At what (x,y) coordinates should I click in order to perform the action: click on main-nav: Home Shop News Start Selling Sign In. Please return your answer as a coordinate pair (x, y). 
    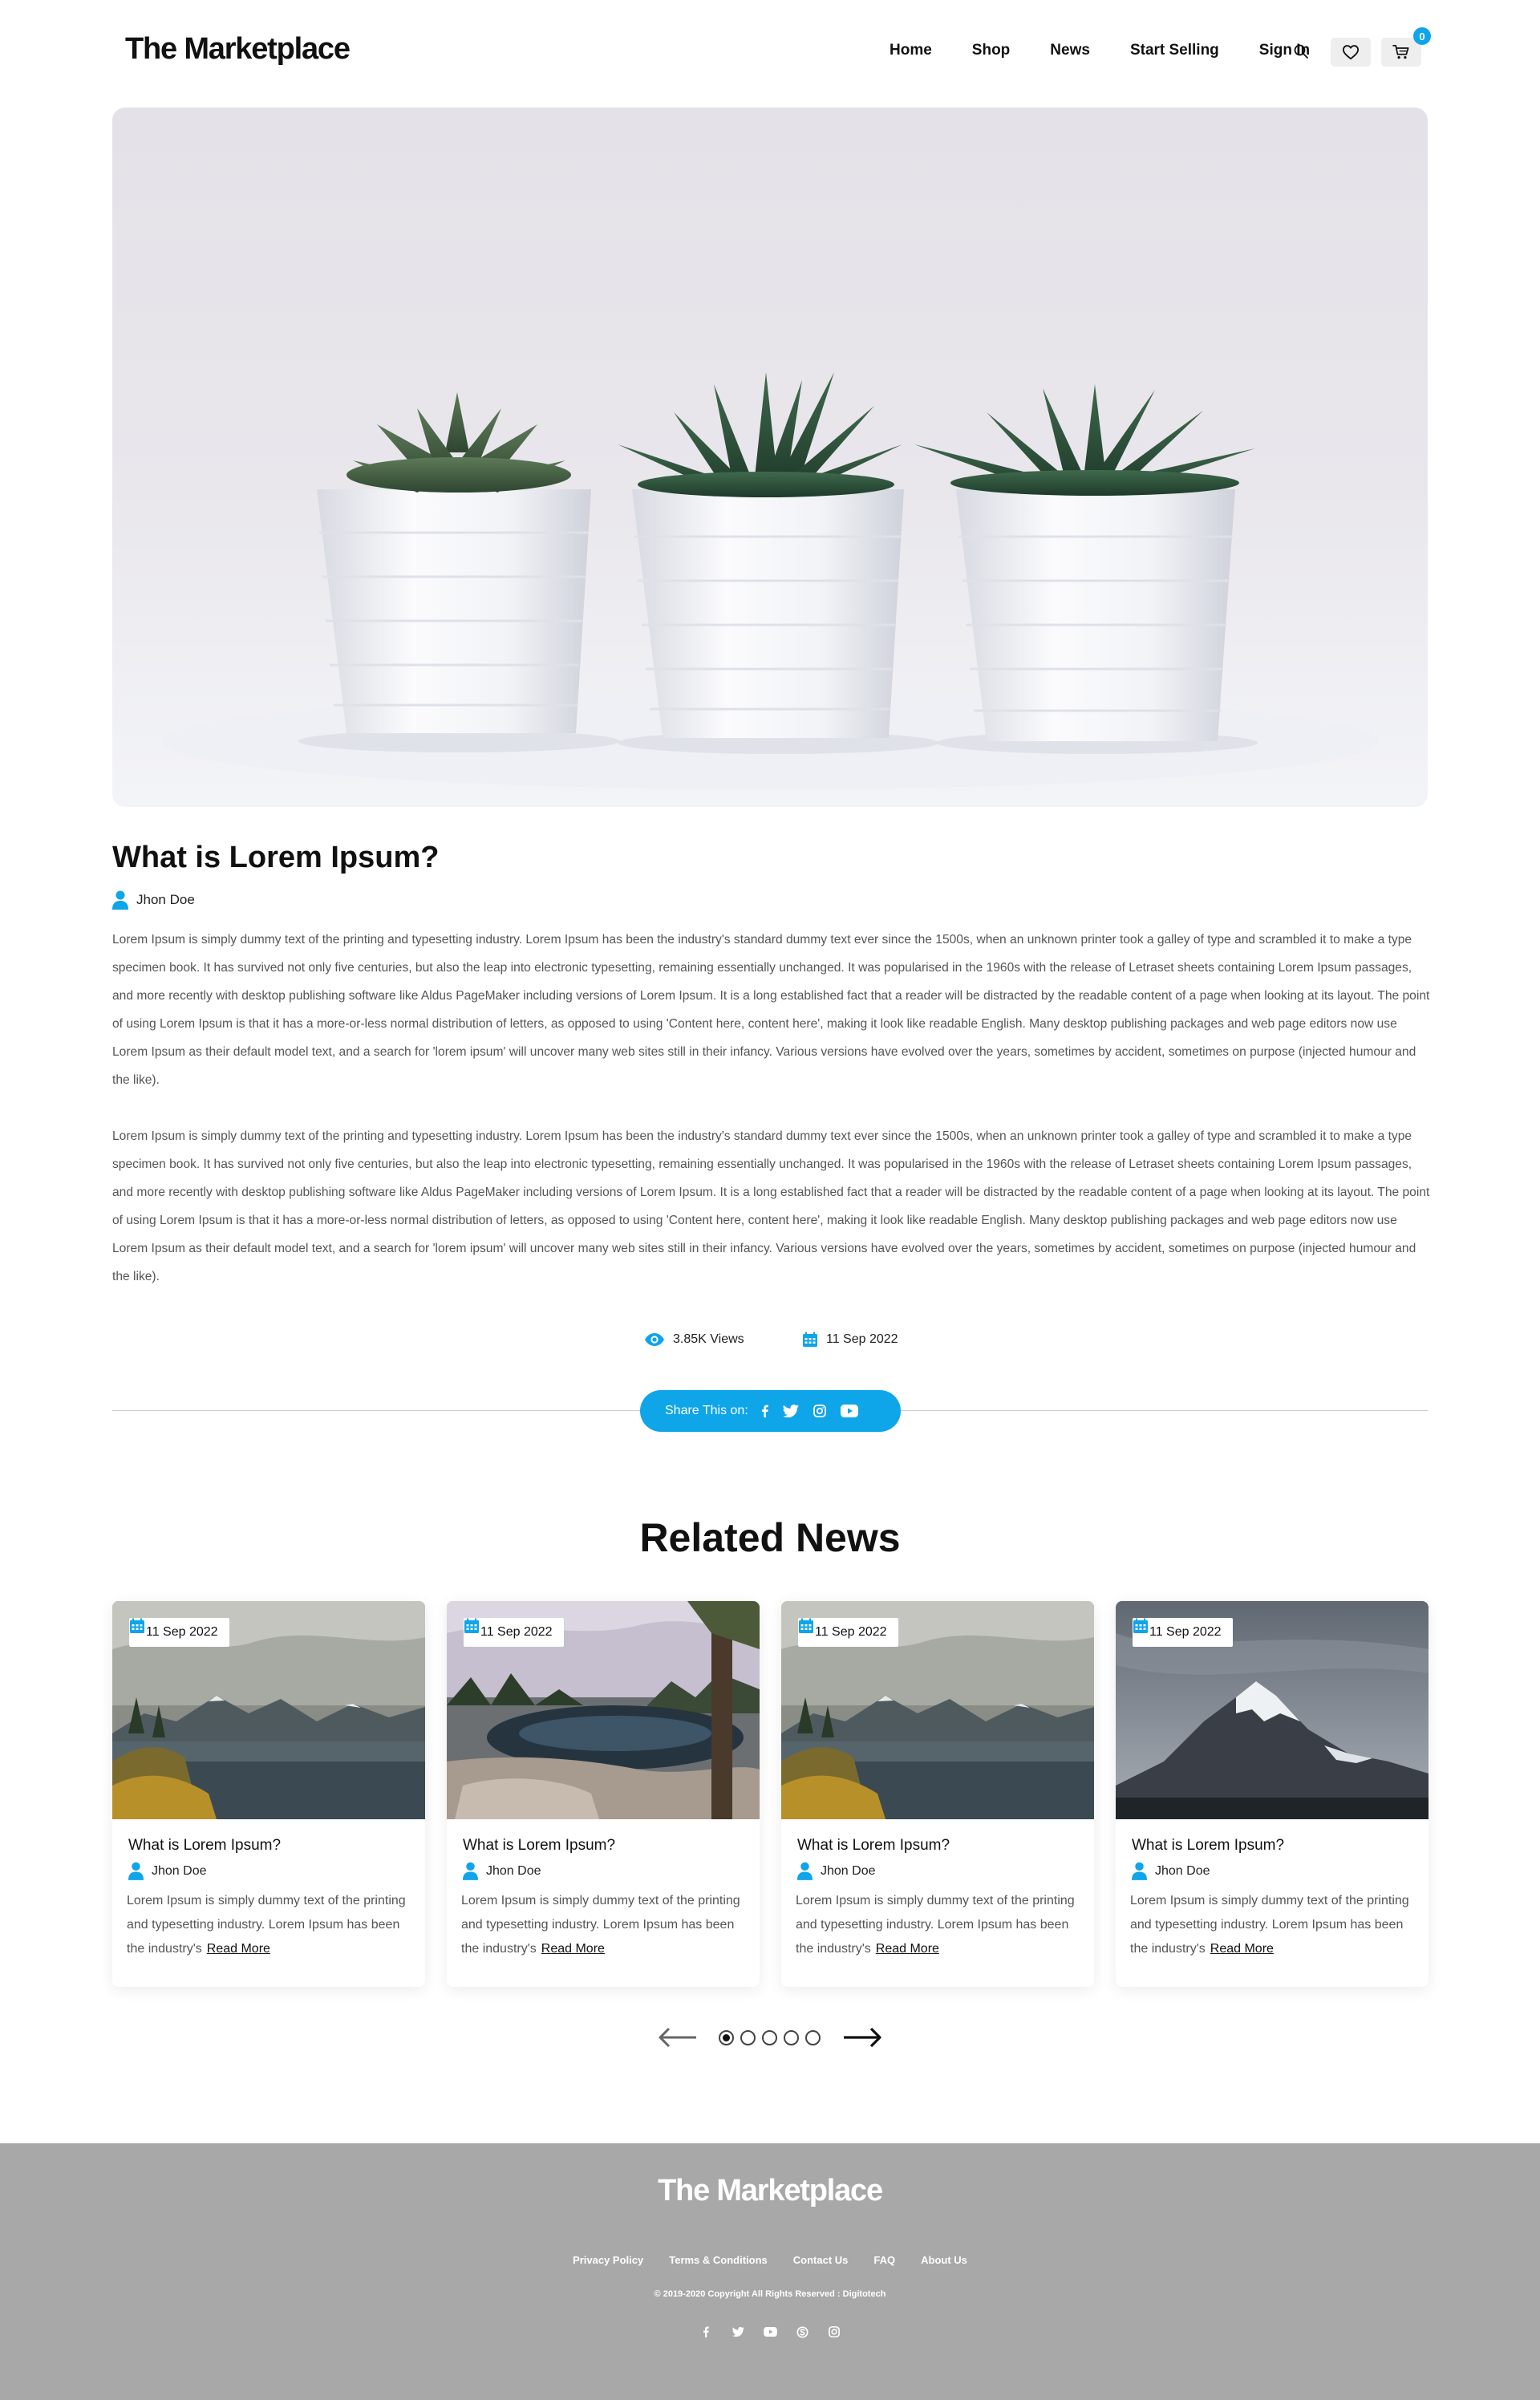
    Looking at the image, I should click on (1100, 50).